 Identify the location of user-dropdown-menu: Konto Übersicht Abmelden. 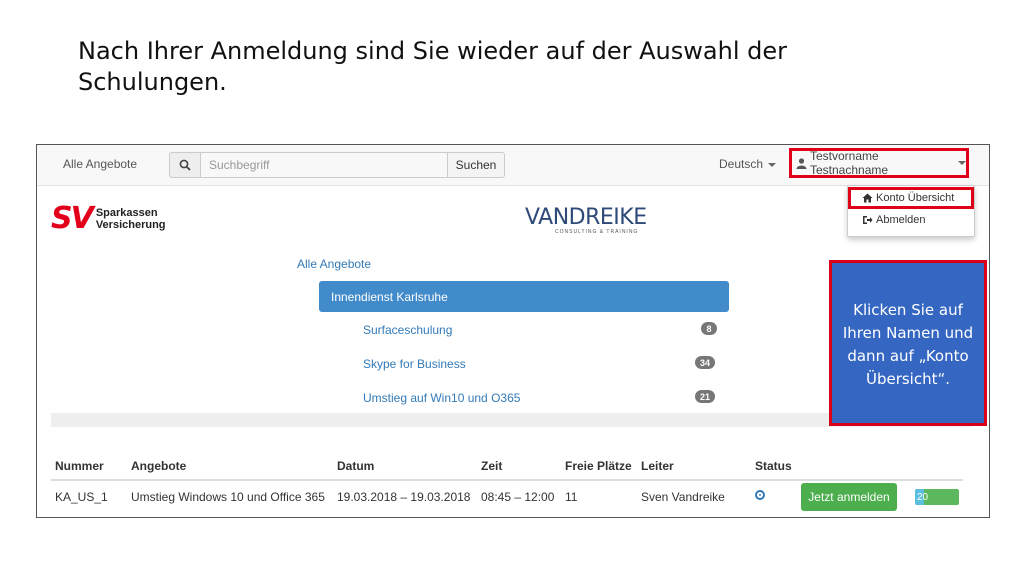
(911, 211).